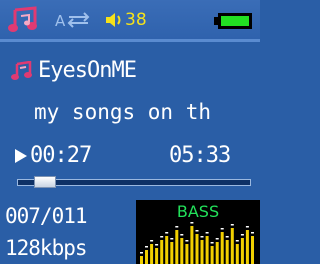 This screenshot has width=320, height=264. I want to click on elapsed-time: 00:27, so click(61, 155).